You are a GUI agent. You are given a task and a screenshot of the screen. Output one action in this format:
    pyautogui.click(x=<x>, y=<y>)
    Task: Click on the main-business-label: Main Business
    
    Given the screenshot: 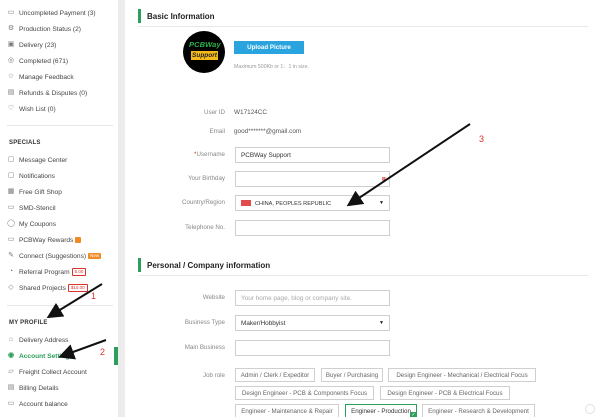 What is the action you would take?
    pyautogui.click(x=204, y=347)
    